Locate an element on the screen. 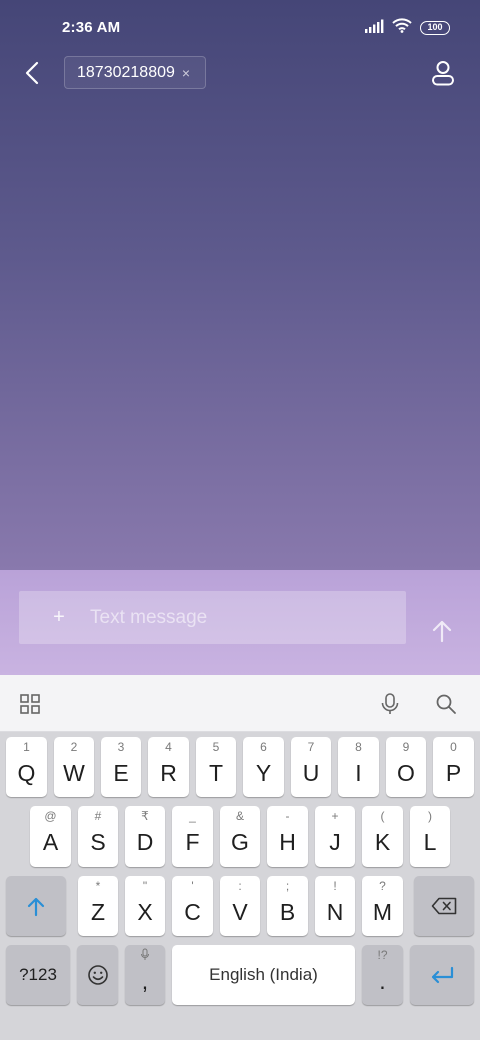 This screenshot has width=480, height=1040. battery-icon: 100 is located at coordinates (435, 28).